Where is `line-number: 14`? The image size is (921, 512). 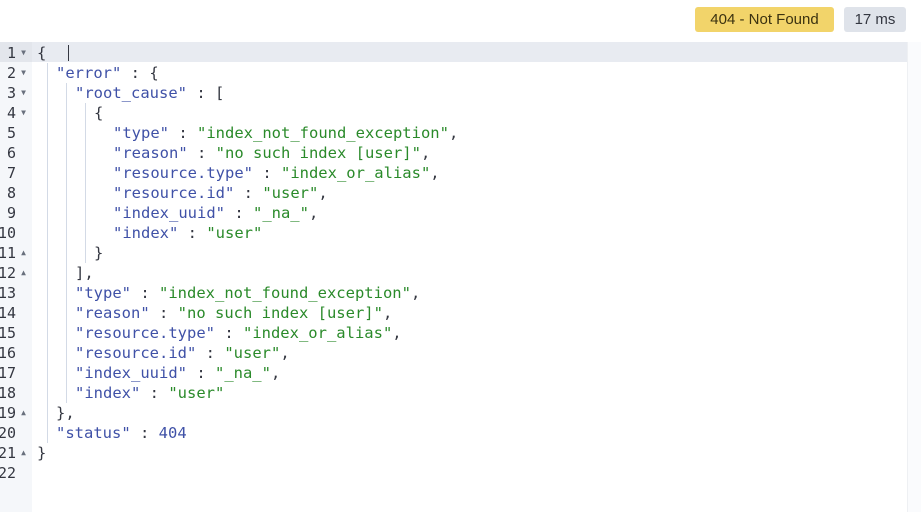 line-number: 14 is located at coordinates (16, 313).